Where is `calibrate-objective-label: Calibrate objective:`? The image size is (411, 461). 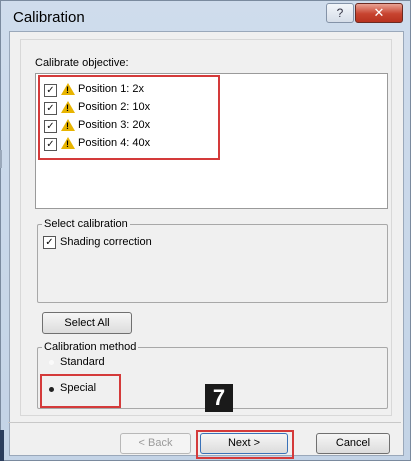
calibrate-objective-label: Calibrate objective: is located at coordinates (82, 63).